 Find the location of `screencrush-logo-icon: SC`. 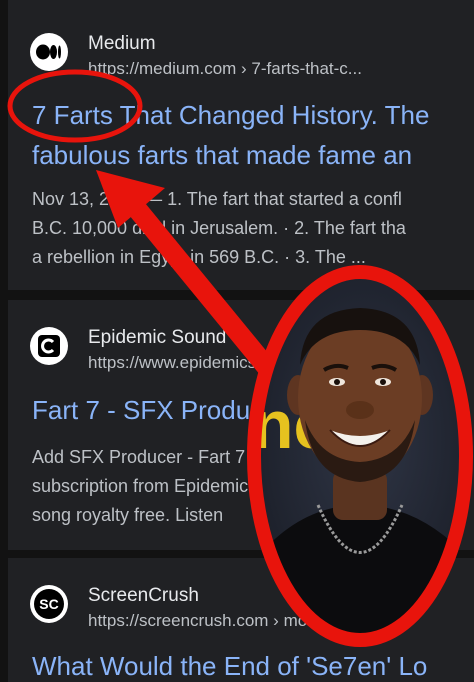

screencrush-logo-icon: SC is located at coordinates (49, 604).